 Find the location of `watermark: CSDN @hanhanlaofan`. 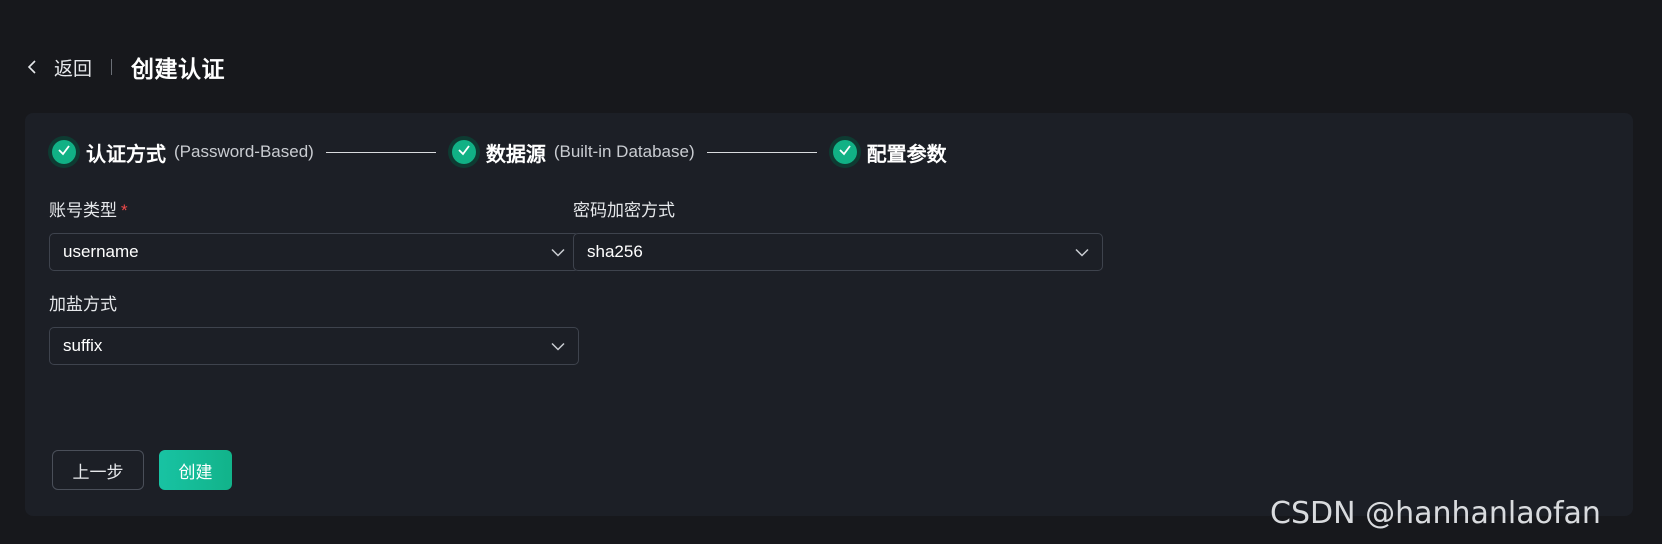

watermark: CSDN @hanhanlaofan is located at coordinates (1435, 513).